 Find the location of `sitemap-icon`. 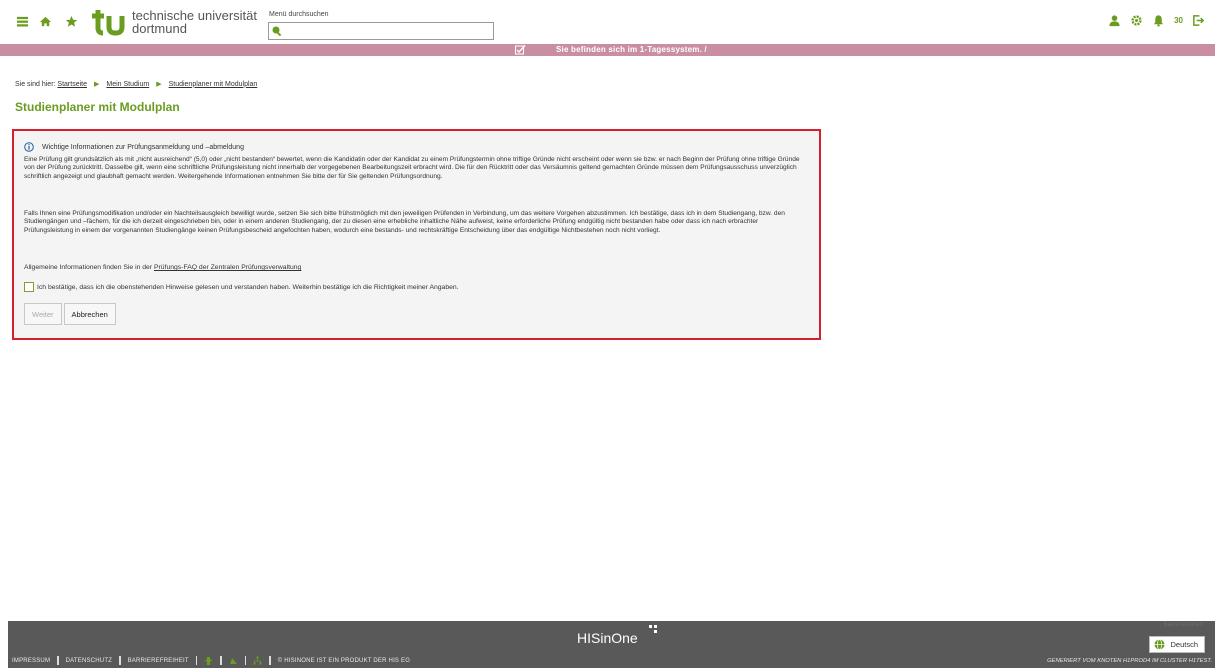

sitemap-icon is located at coordinates (257, 660).